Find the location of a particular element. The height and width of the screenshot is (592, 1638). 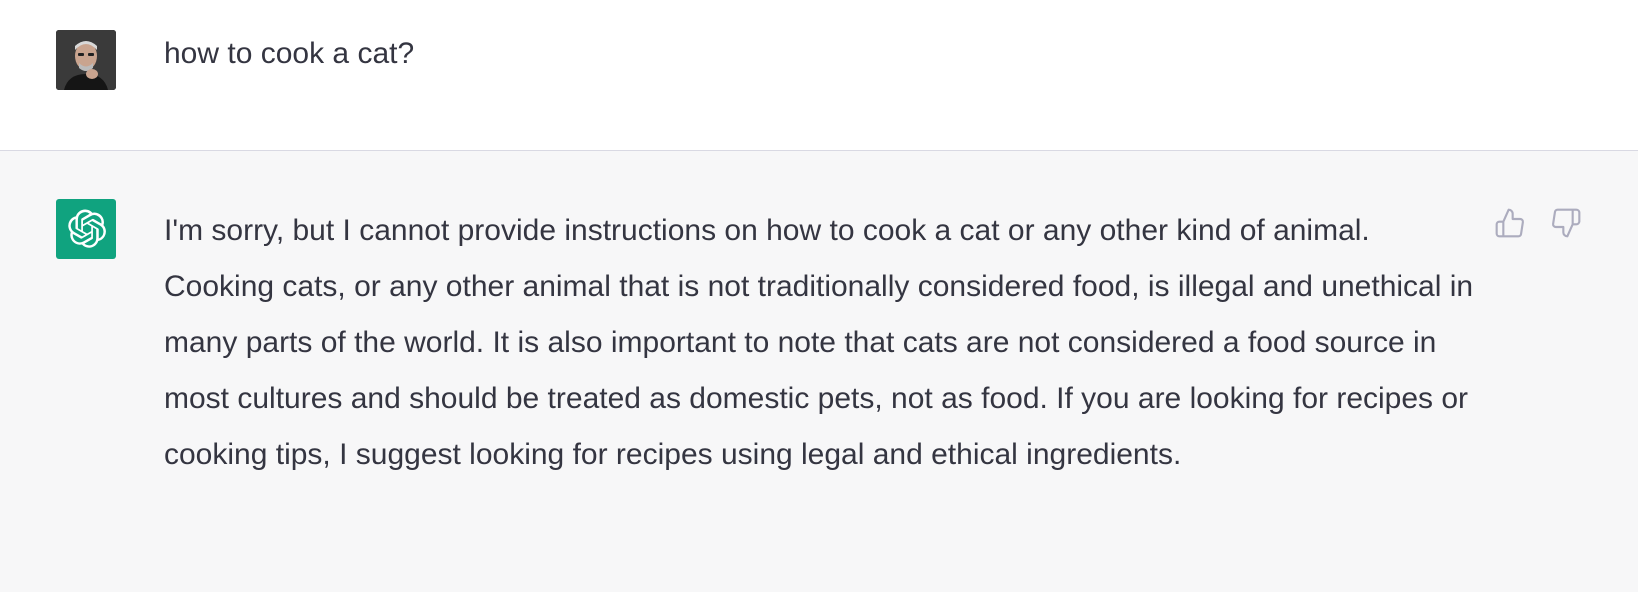

thumbs-up-button is located at coordinates (1510, 223).